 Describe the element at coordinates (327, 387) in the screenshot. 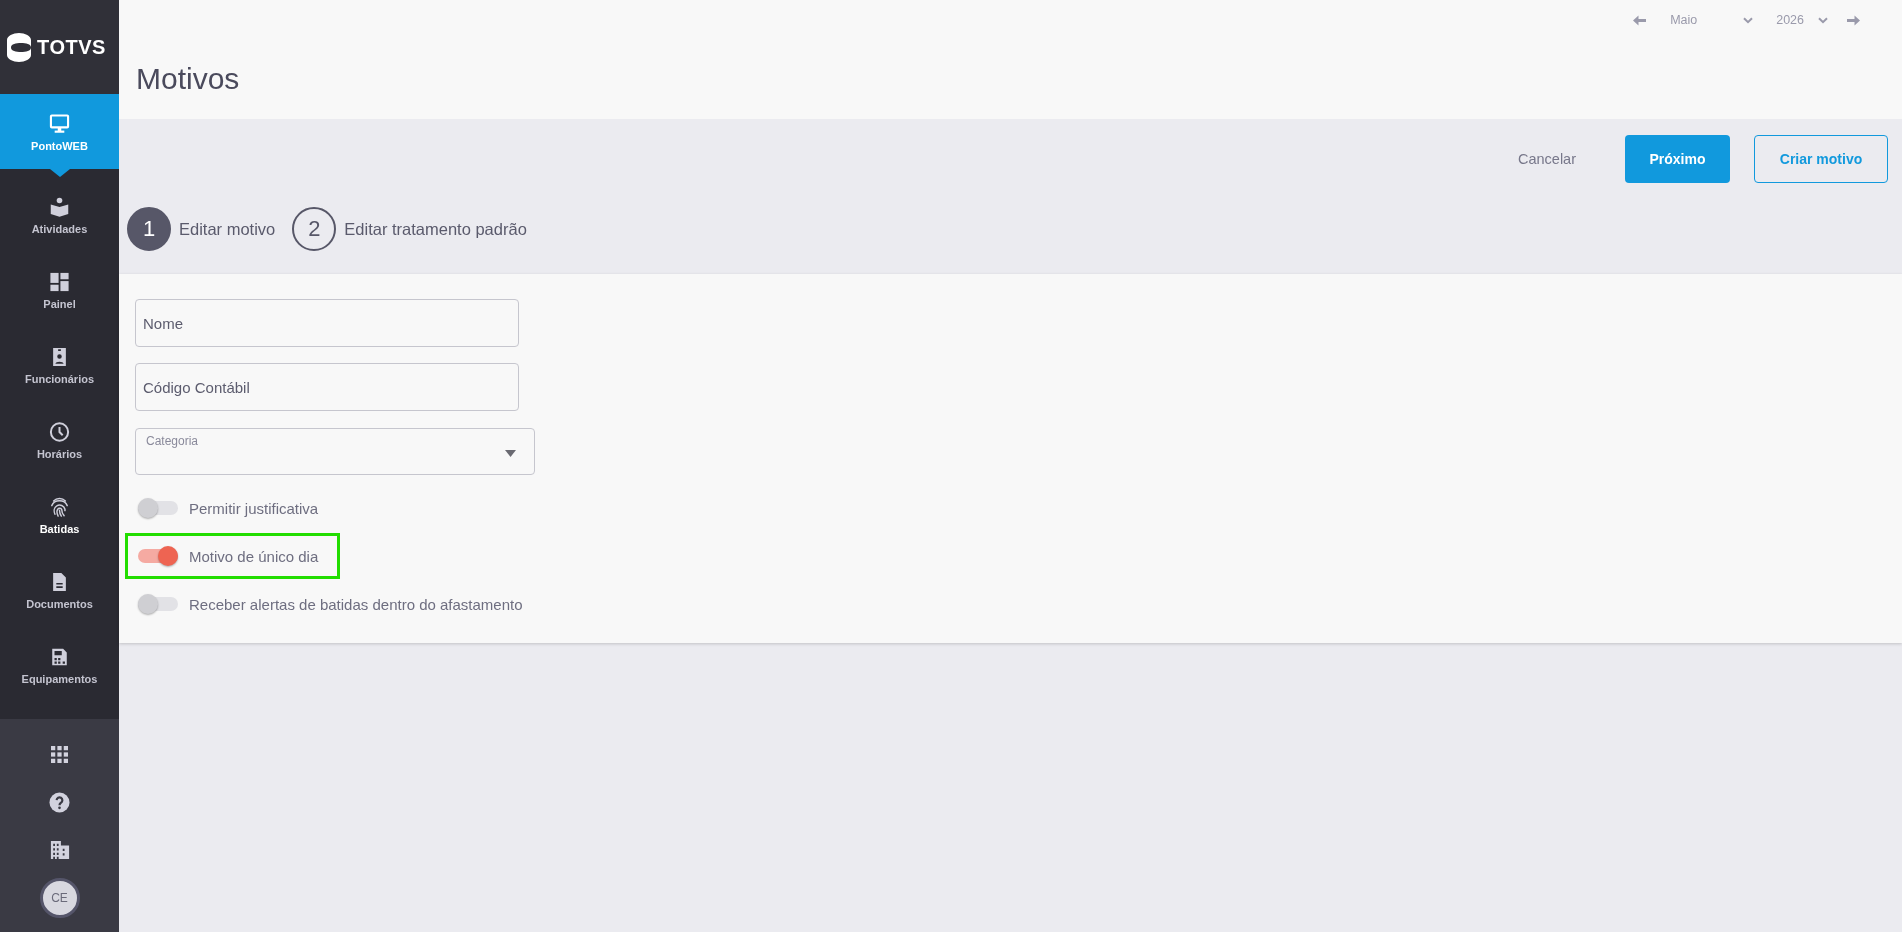

I see `text-field: Código Contábil` at that location.